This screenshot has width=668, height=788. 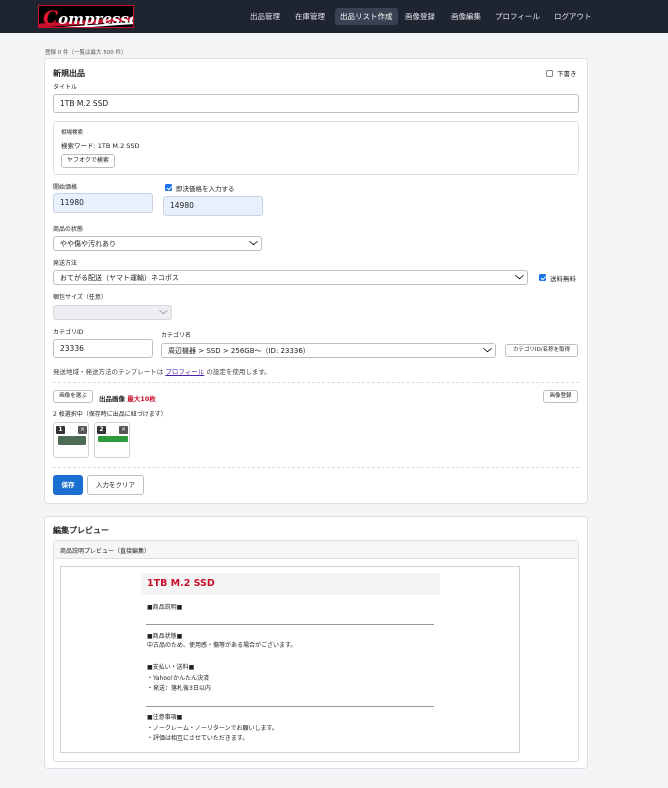 I want to click on nav-logout: ログアウト, so click(x=573, y=16).